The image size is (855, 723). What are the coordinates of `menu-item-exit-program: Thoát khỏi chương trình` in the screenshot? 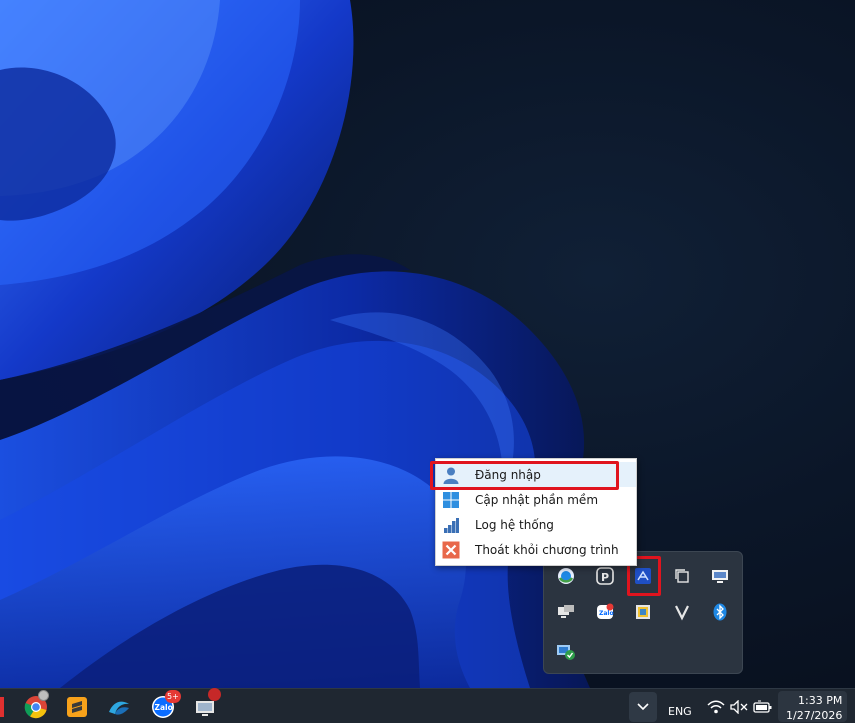 It's located at (536, 549).